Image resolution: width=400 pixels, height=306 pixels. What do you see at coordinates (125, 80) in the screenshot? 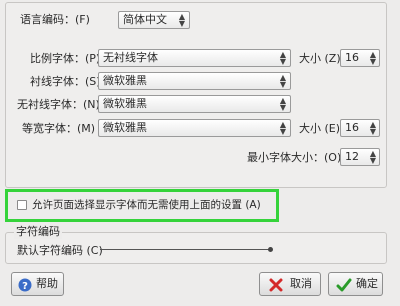
I see `serif-font-value: 微软雅黑` at bounding box center [125, 80].